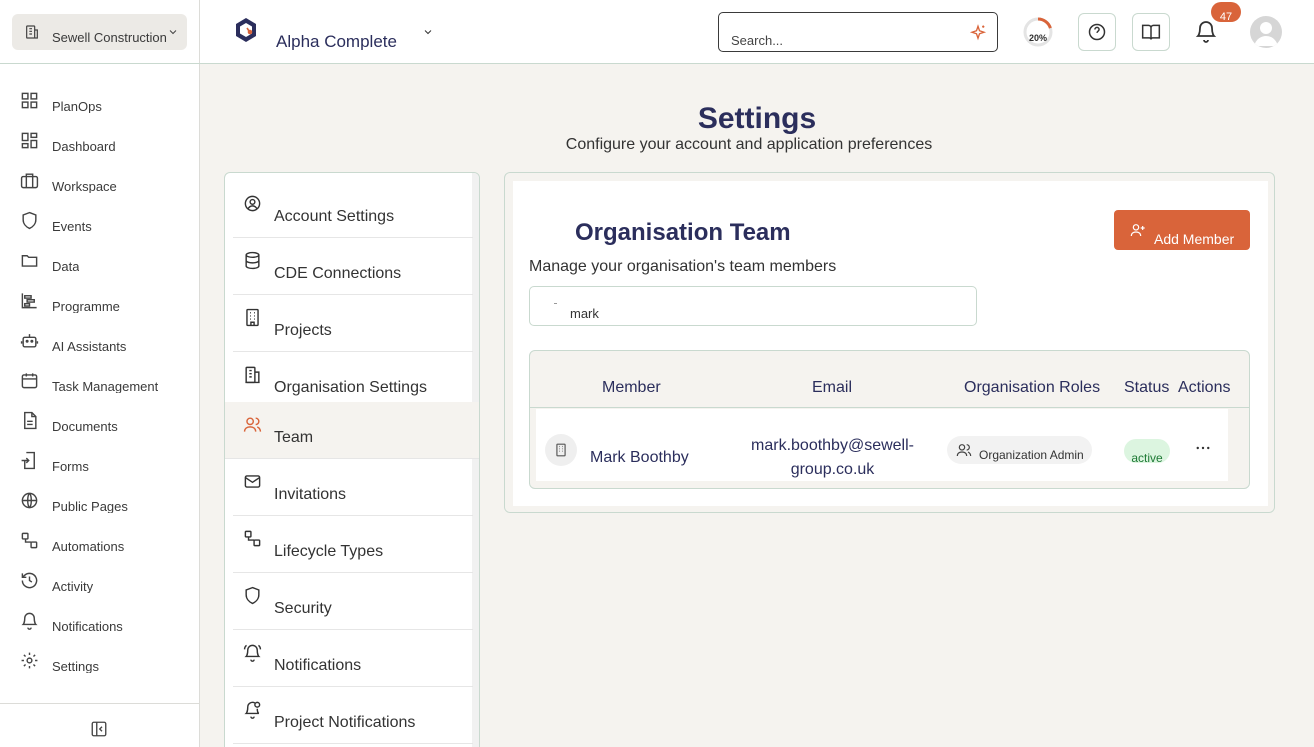 The width and height of the screenshot is (1314, 747). What do you see at coordinates (252, 653) in the screenshot?
I see `bell-ring-icon` at bounding box center [252, 653].